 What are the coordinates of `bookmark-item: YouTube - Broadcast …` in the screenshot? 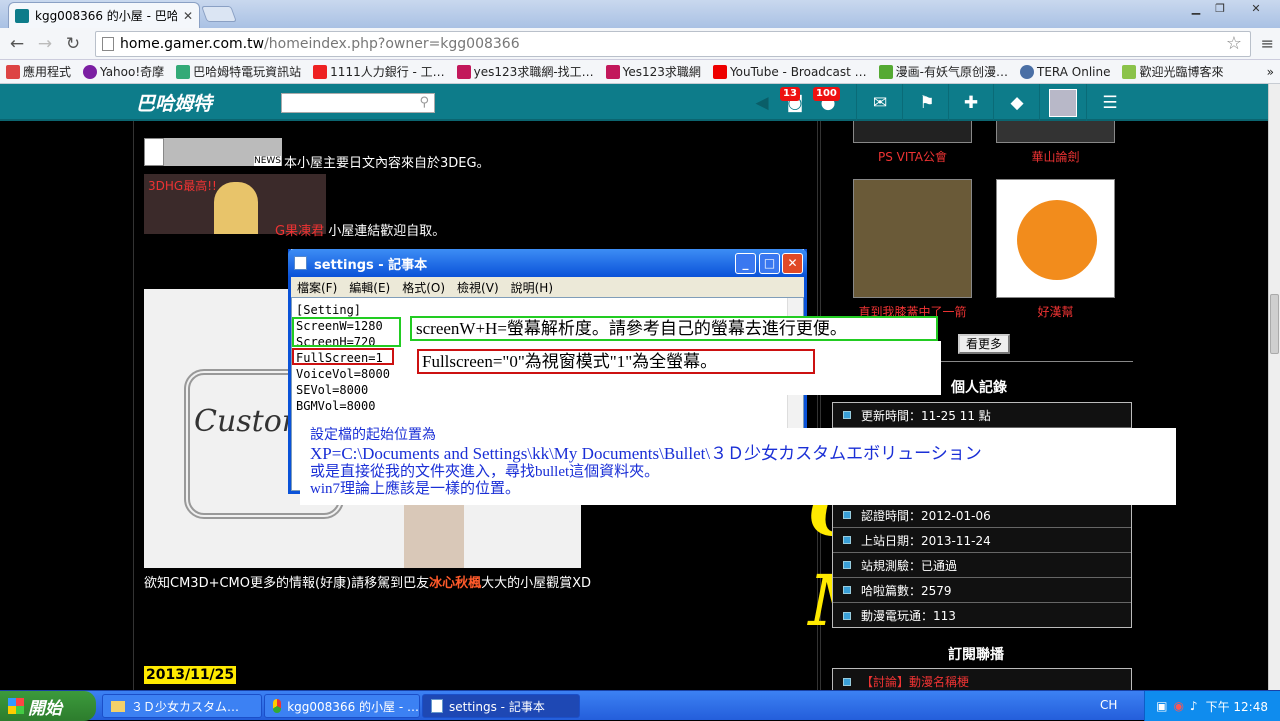 It's located at (790, 71).